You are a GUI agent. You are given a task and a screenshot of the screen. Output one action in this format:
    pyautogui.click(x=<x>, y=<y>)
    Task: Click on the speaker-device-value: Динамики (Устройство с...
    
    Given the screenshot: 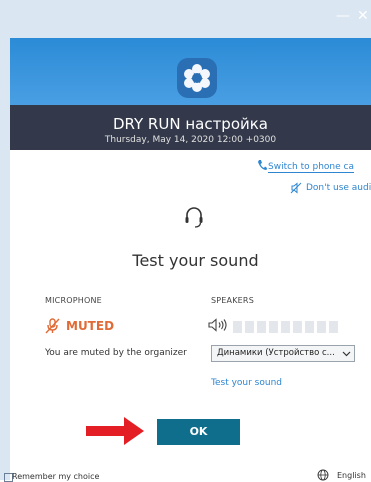 What is the action you would take?
    pyautogui.click(x=276, y=353)
    